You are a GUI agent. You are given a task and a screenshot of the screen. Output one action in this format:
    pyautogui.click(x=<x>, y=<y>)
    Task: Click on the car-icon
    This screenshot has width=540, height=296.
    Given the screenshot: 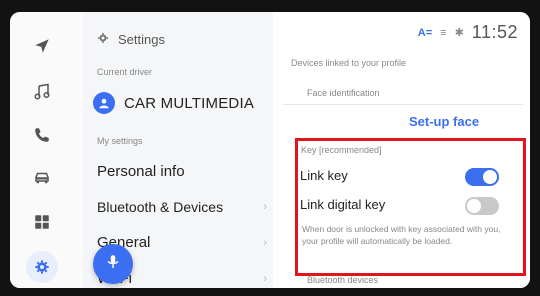 What is the action you would take?
    pyautogui.click(x=42, y=178)
    